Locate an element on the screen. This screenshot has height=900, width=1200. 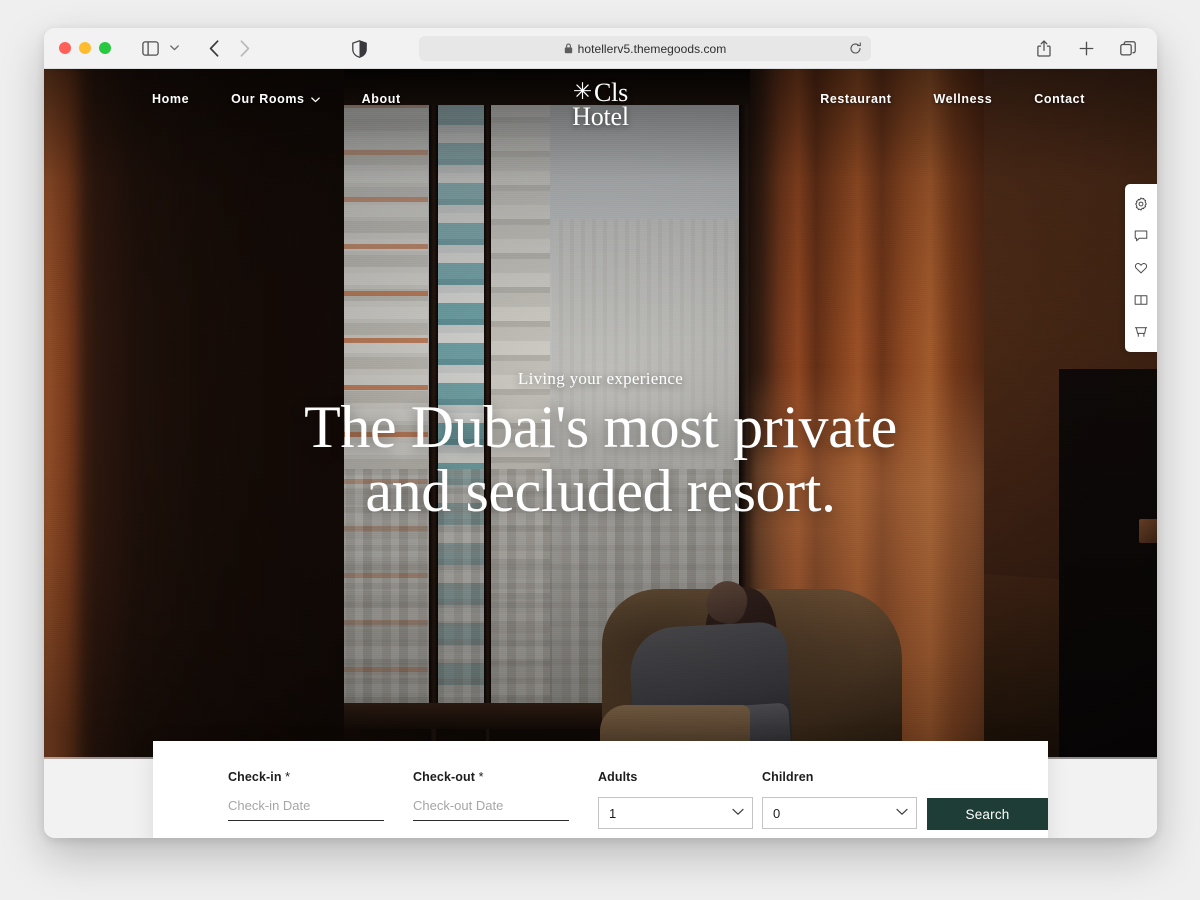
reload-icon is located at coordinates (855, 48).